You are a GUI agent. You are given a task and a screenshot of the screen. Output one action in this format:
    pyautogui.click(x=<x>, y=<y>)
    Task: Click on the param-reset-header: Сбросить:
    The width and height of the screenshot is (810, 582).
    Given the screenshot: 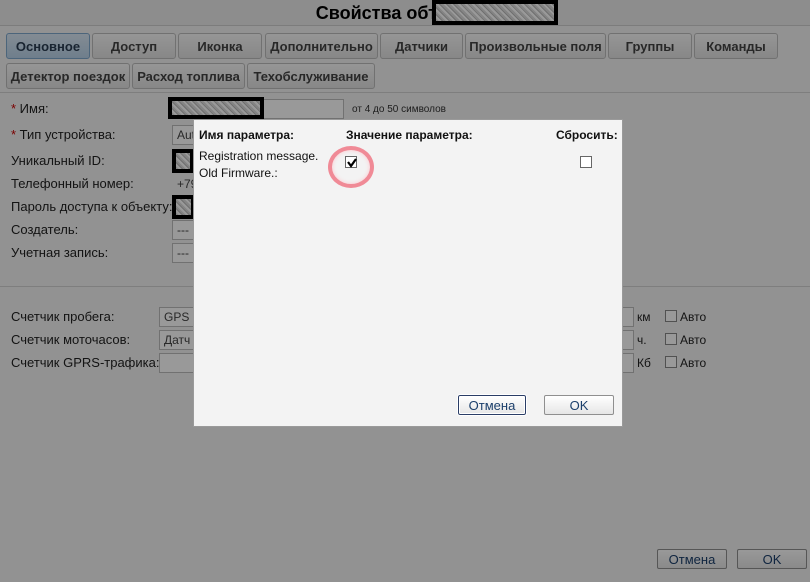 What is the action you would take?
    pyautogui.click(x=587, y=135)
    